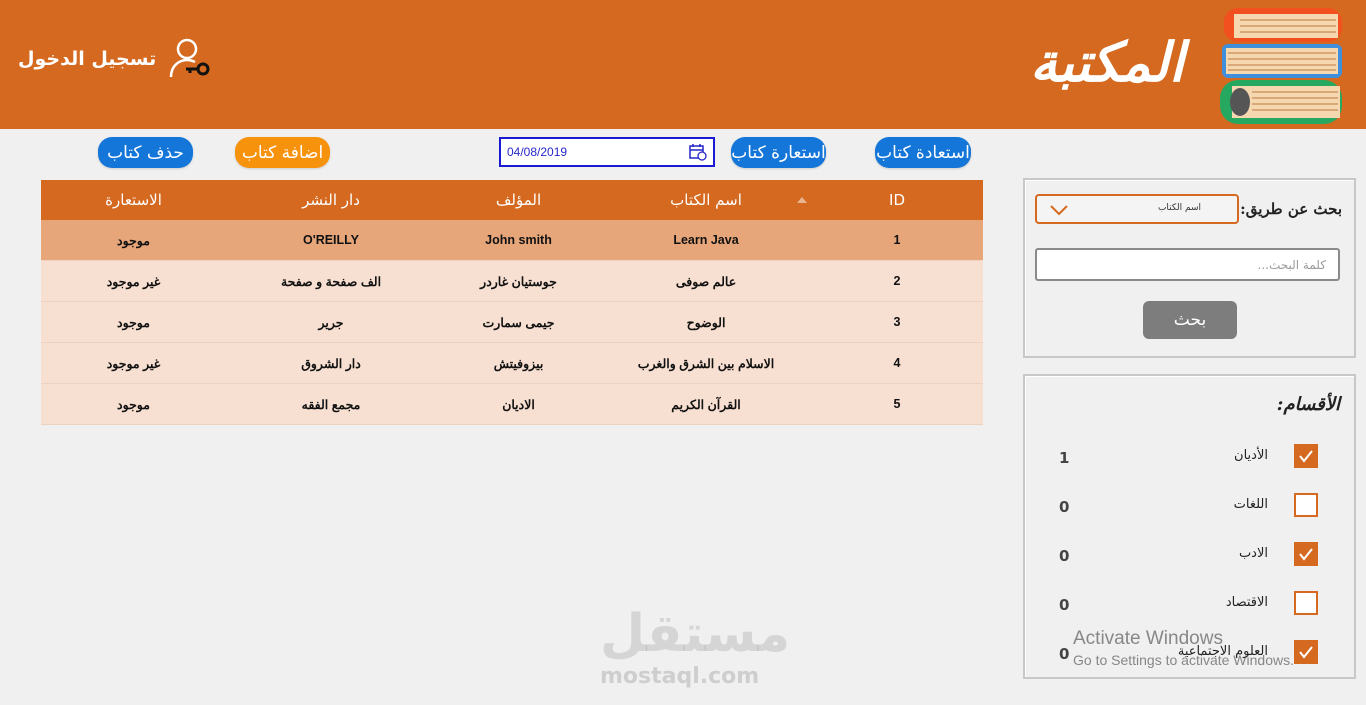 This screenshot has width=1366, height=705. I want to click on category-item: 0 الاقتصاد, so click(1189, 606).